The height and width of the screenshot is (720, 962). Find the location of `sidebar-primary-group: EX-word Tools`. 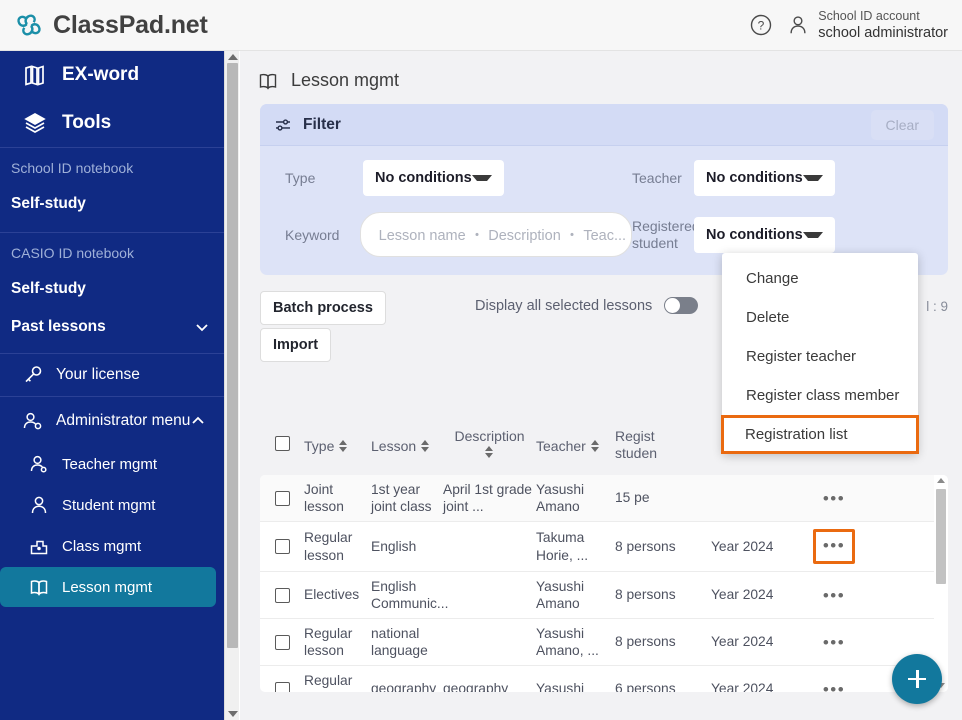

sidebar-primary-group: EX-word Tools is located at coordinates (112, 99).